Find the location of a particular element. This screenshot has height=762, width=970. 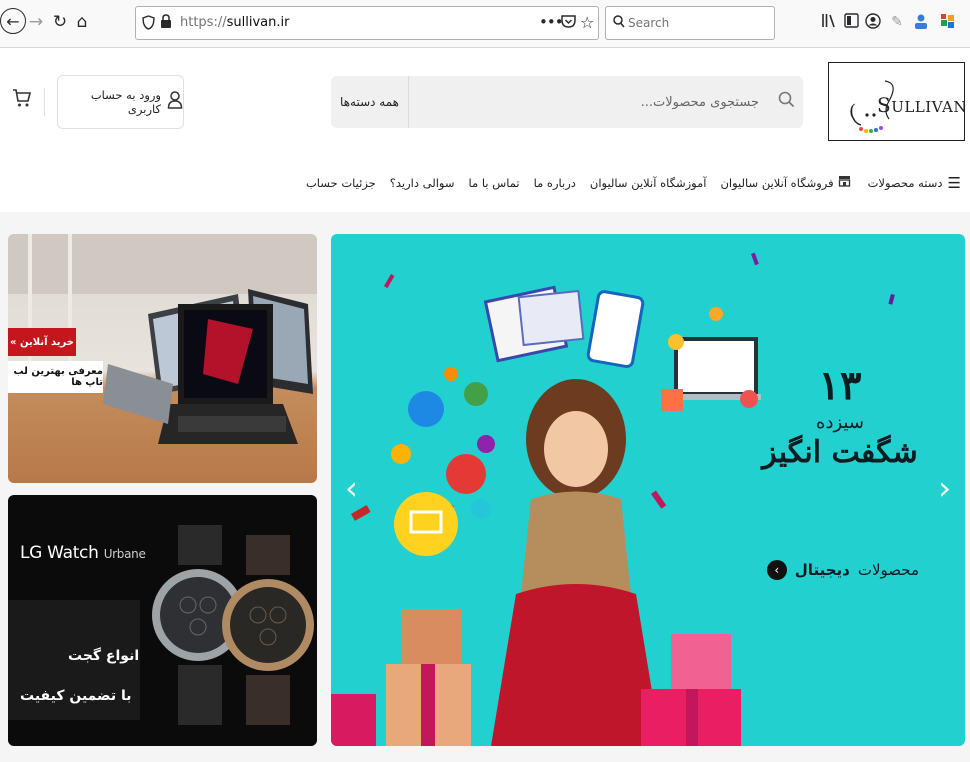

watch-brand: LG Watch Urbane is located at coordinates (83, 553).